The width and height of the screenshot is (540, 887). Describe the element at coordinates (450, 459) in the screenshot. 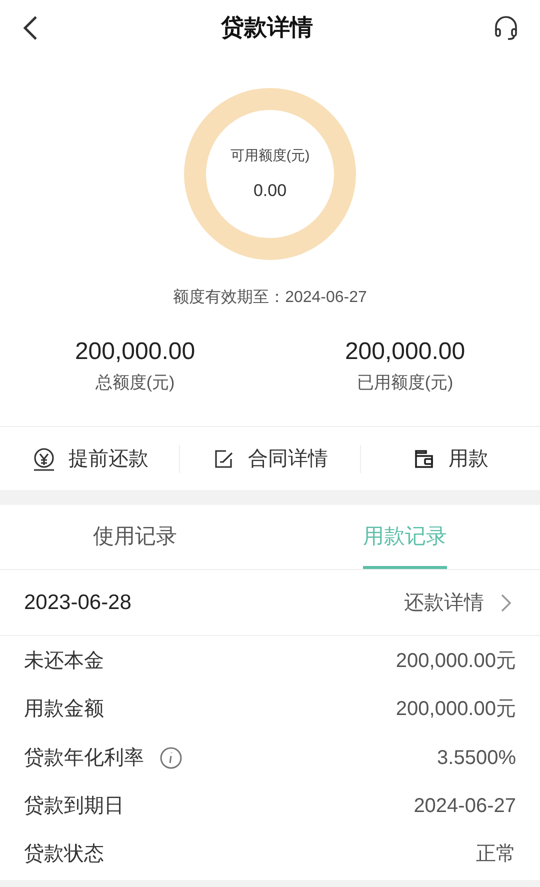

I see `action-button: 用款` at that location.